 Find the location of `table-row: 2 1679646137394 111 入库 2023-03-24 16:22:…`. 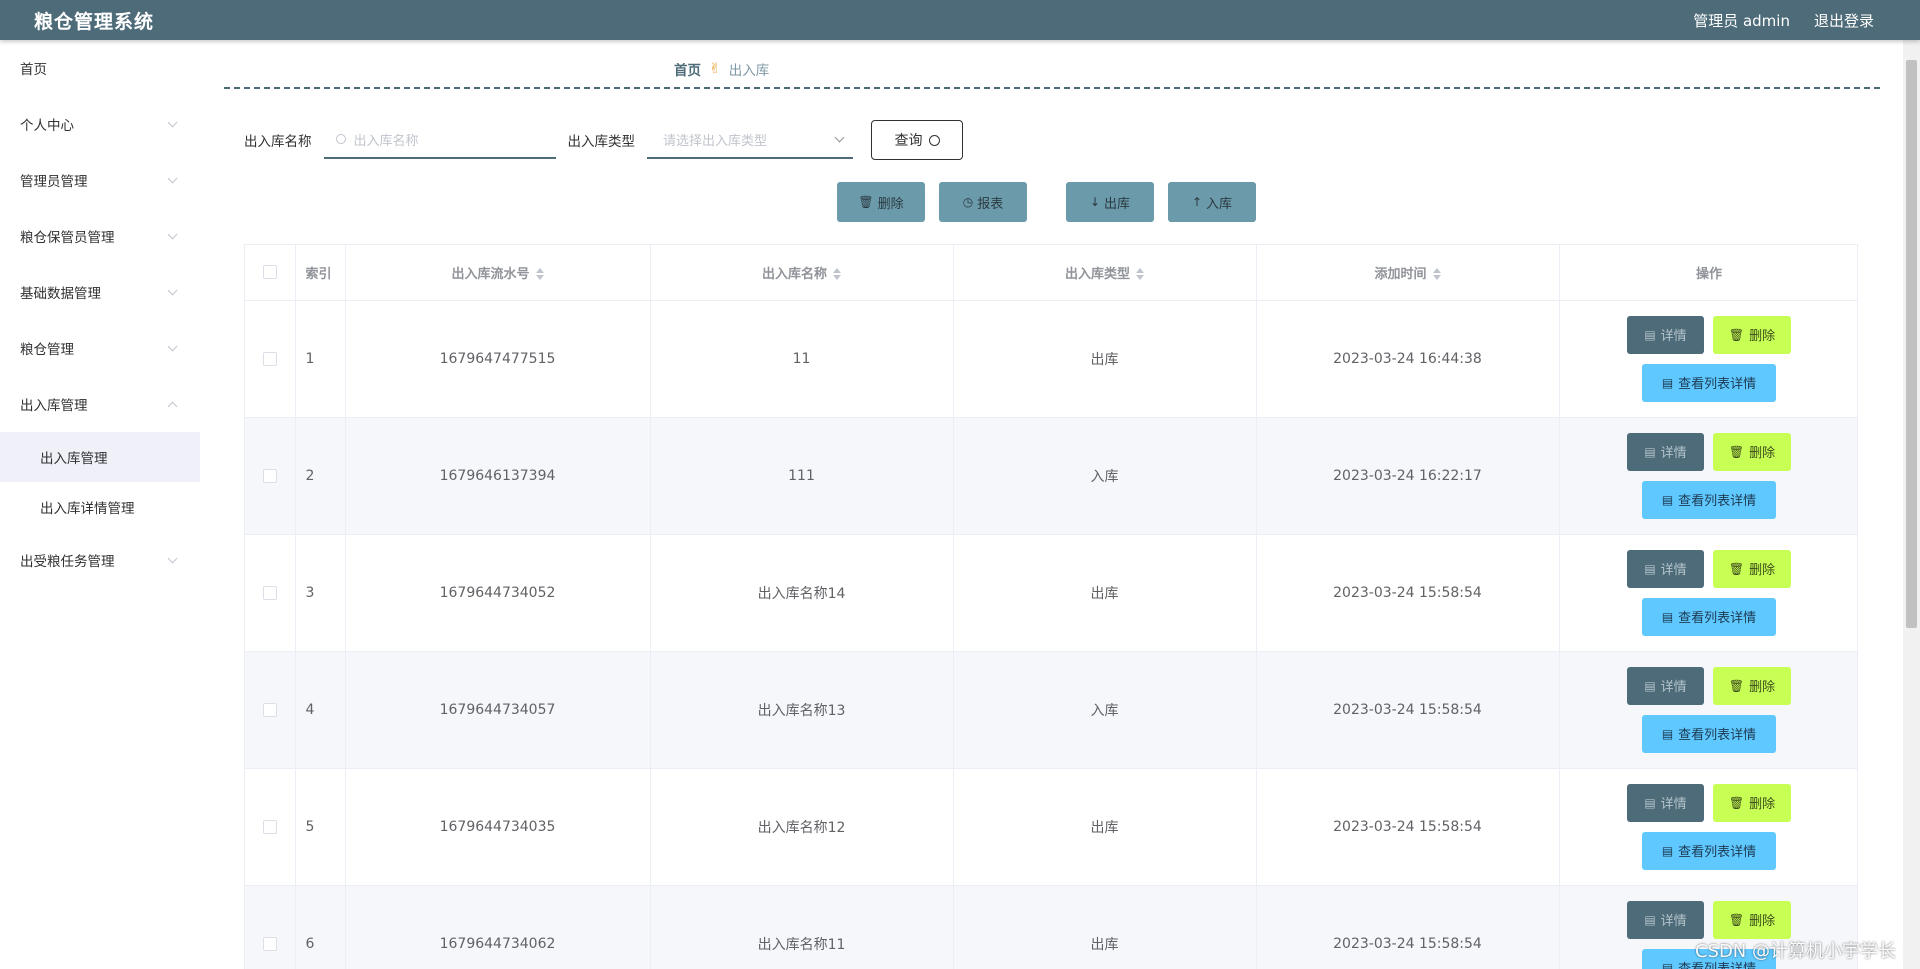

table-row: 2 1679646137394 111 入库 2023-03-24 16:22:… is located at coordinates (1051, 476).